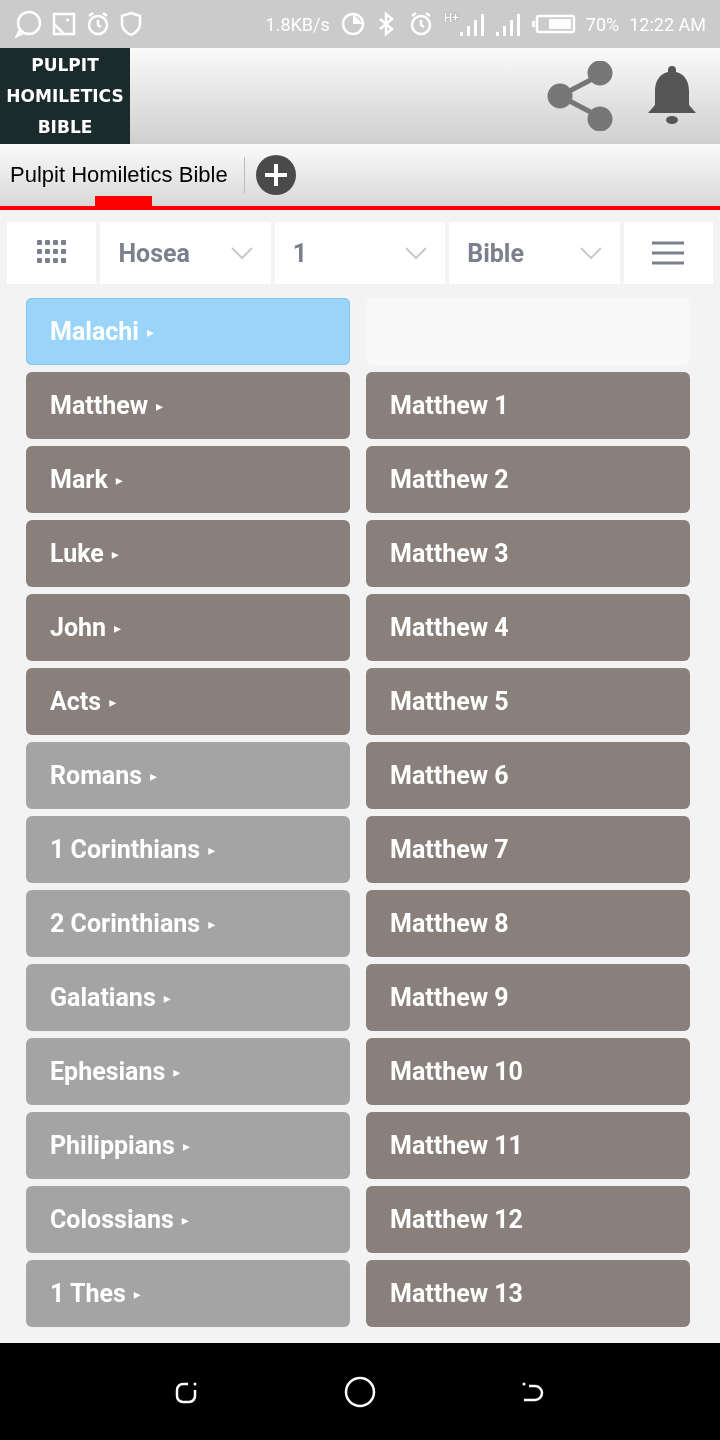  What do you see at coordinates (352, 24) in the screenshot?
I see `data-saver-icon` at bounding box center [352, 24].